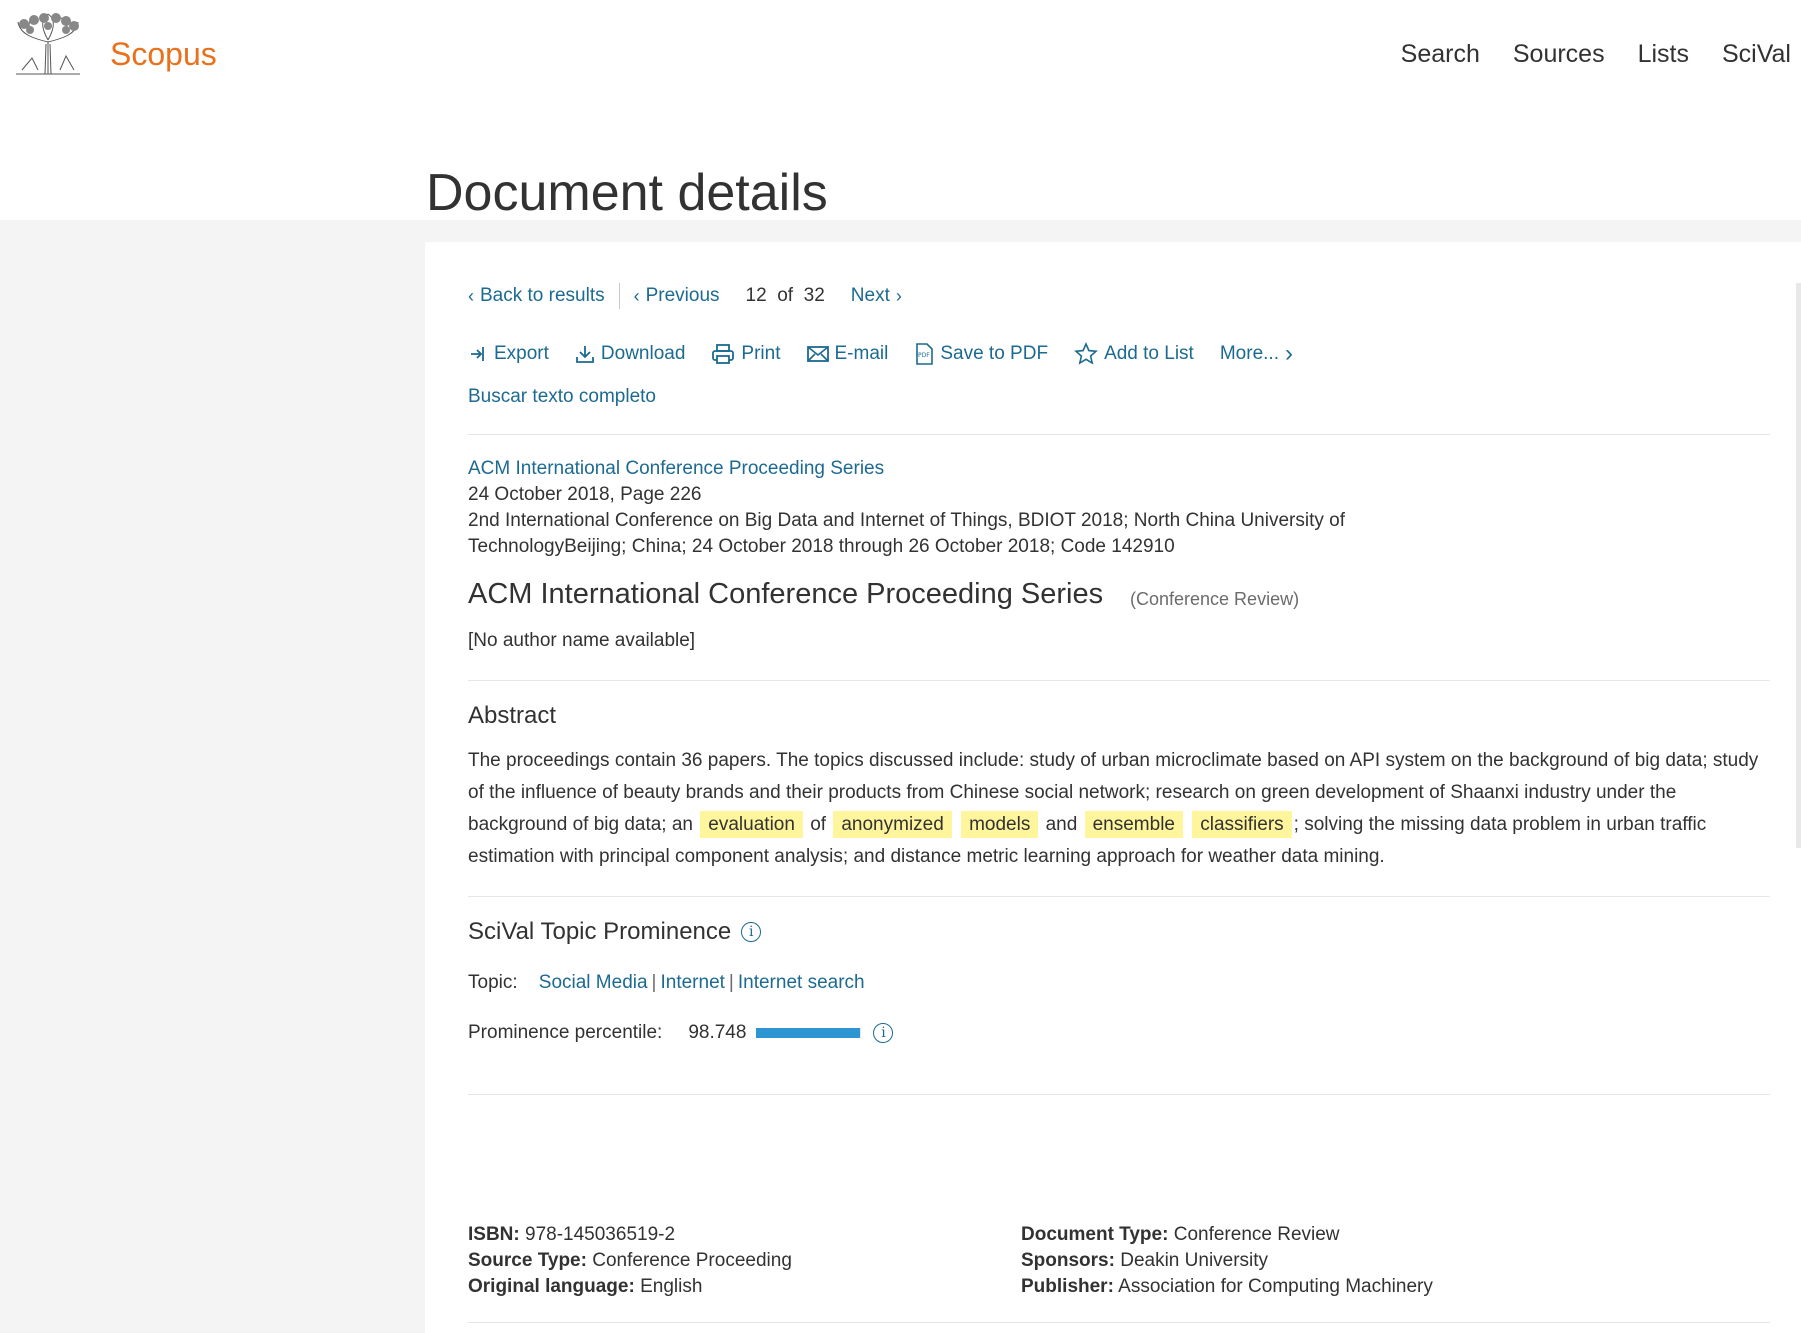 The image size is (1801, 1333). What do you see at coordinates (817, 354) in the screenshot?
I see `envelope-icon` at bounding box center [817, 354].